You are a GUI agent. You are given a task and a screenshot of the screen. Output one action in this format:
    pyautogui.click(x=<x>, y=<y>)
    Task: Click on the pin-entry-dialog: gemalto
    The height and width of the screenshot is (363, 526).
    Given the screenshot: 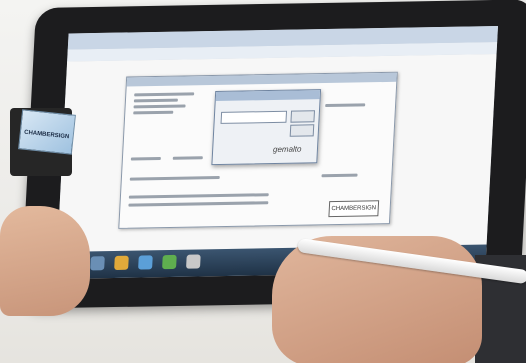 What is the action you would take?
    pyautogui.click(x=266, y=127)
    